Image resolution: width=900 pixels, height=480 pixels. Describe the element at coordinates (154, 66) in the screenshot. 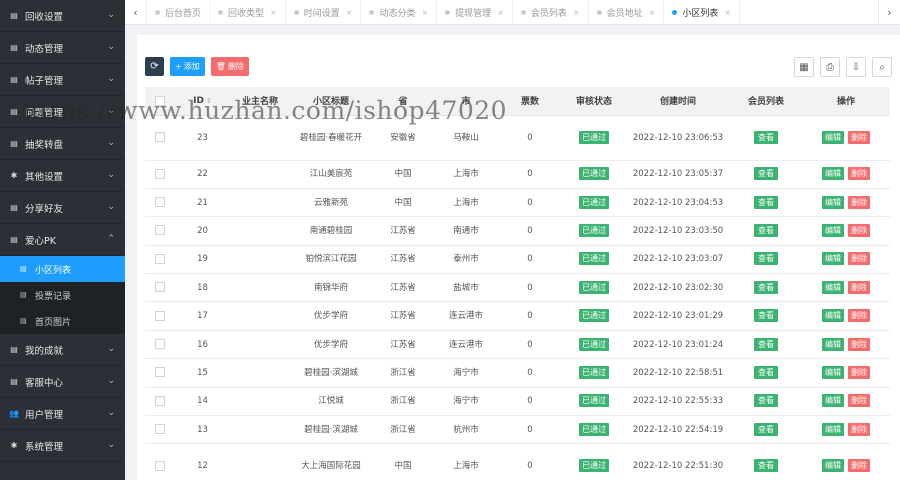

I see `refresh-button: ⟳` at that location.